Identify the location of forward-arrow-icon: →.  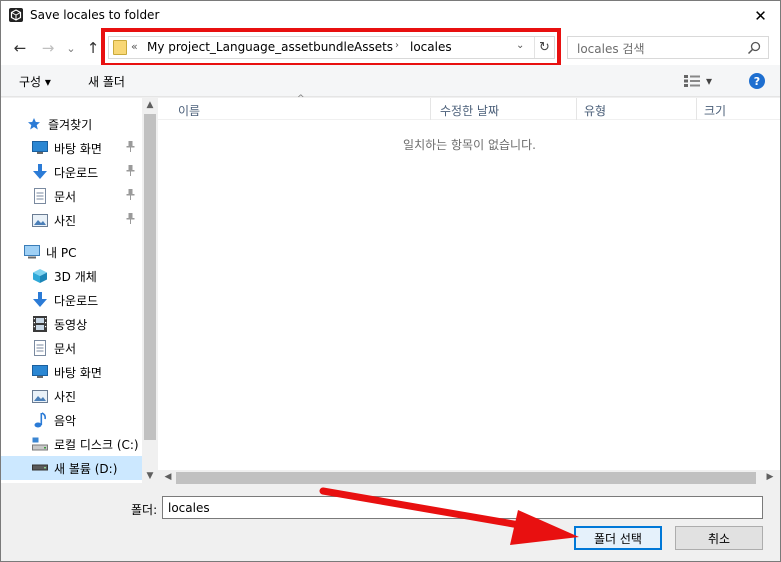
(48, 48).